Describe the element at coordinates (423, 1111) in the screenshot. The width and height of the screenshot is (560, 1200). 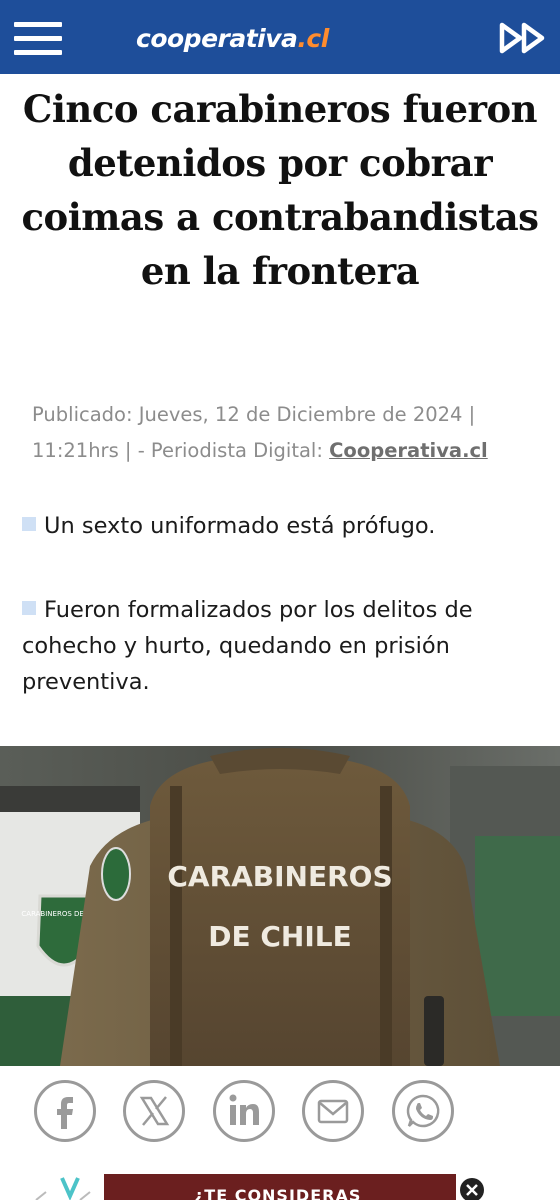
I see `whatsapp-icon` at that location.